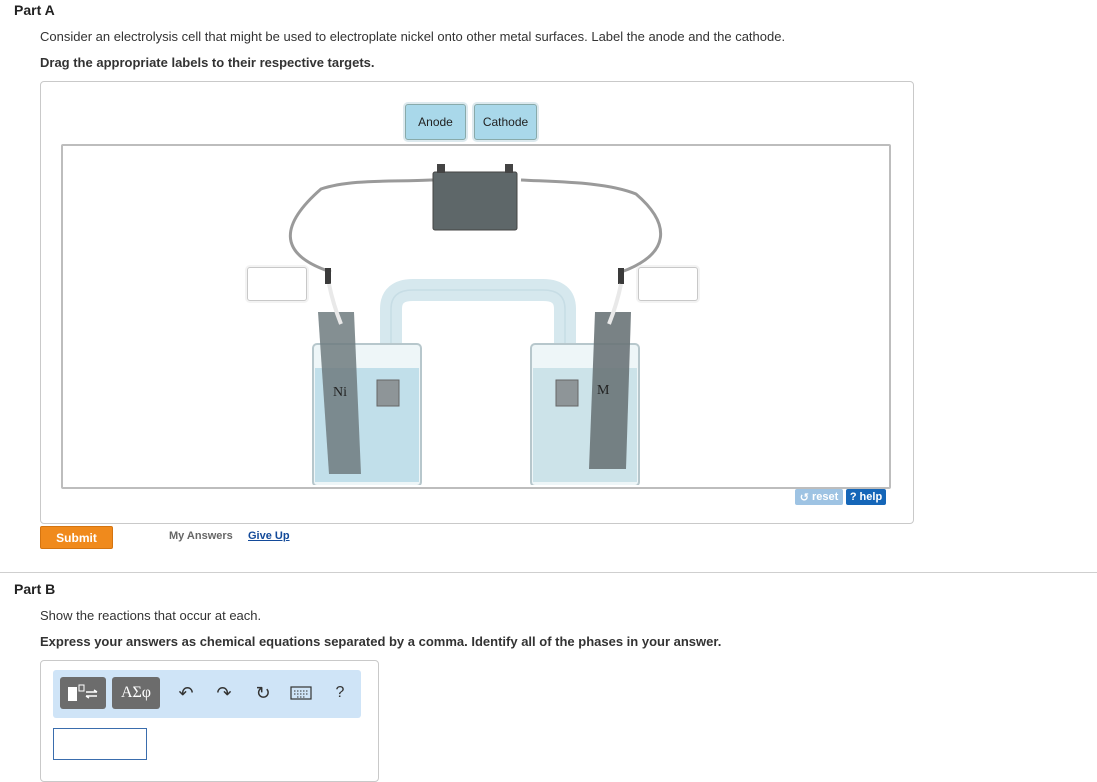 This screenshot has width=1097, height=782. What do you see at coordinates (201, 536) in the screenshot?
I see `my-answers-link: My Answers` at bounding box center [201, 536].